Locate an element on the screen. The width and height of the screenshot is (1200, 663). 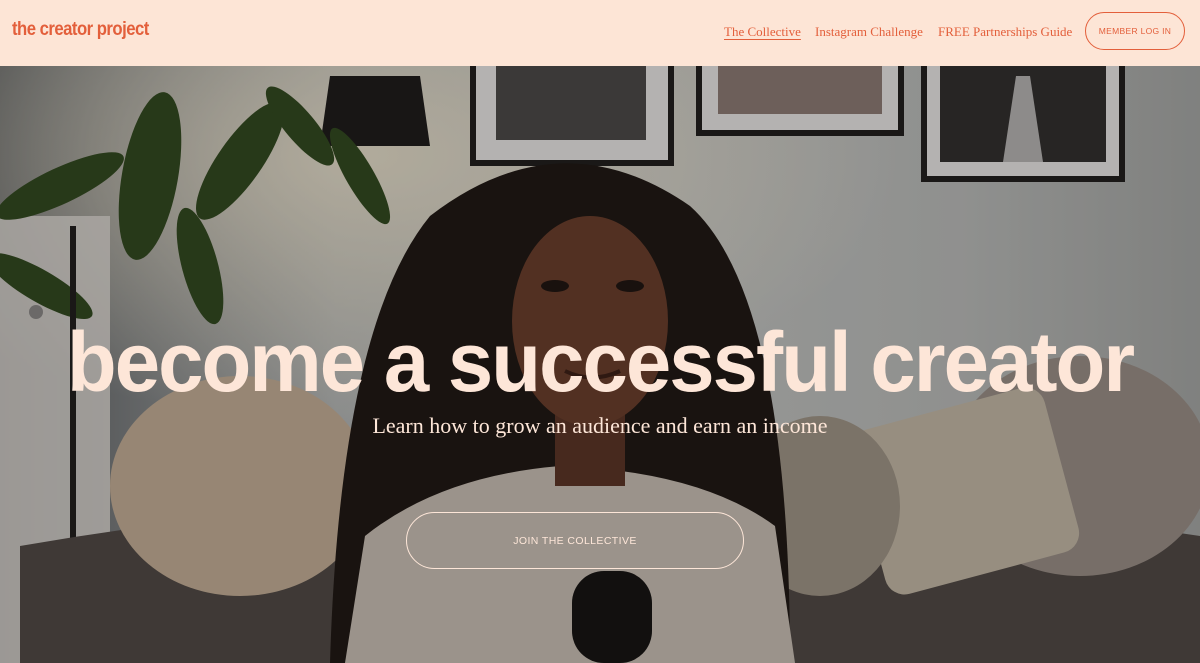
join-collective-button: JOIN THE COLLECTIVE is located at coordinates (575, 540).